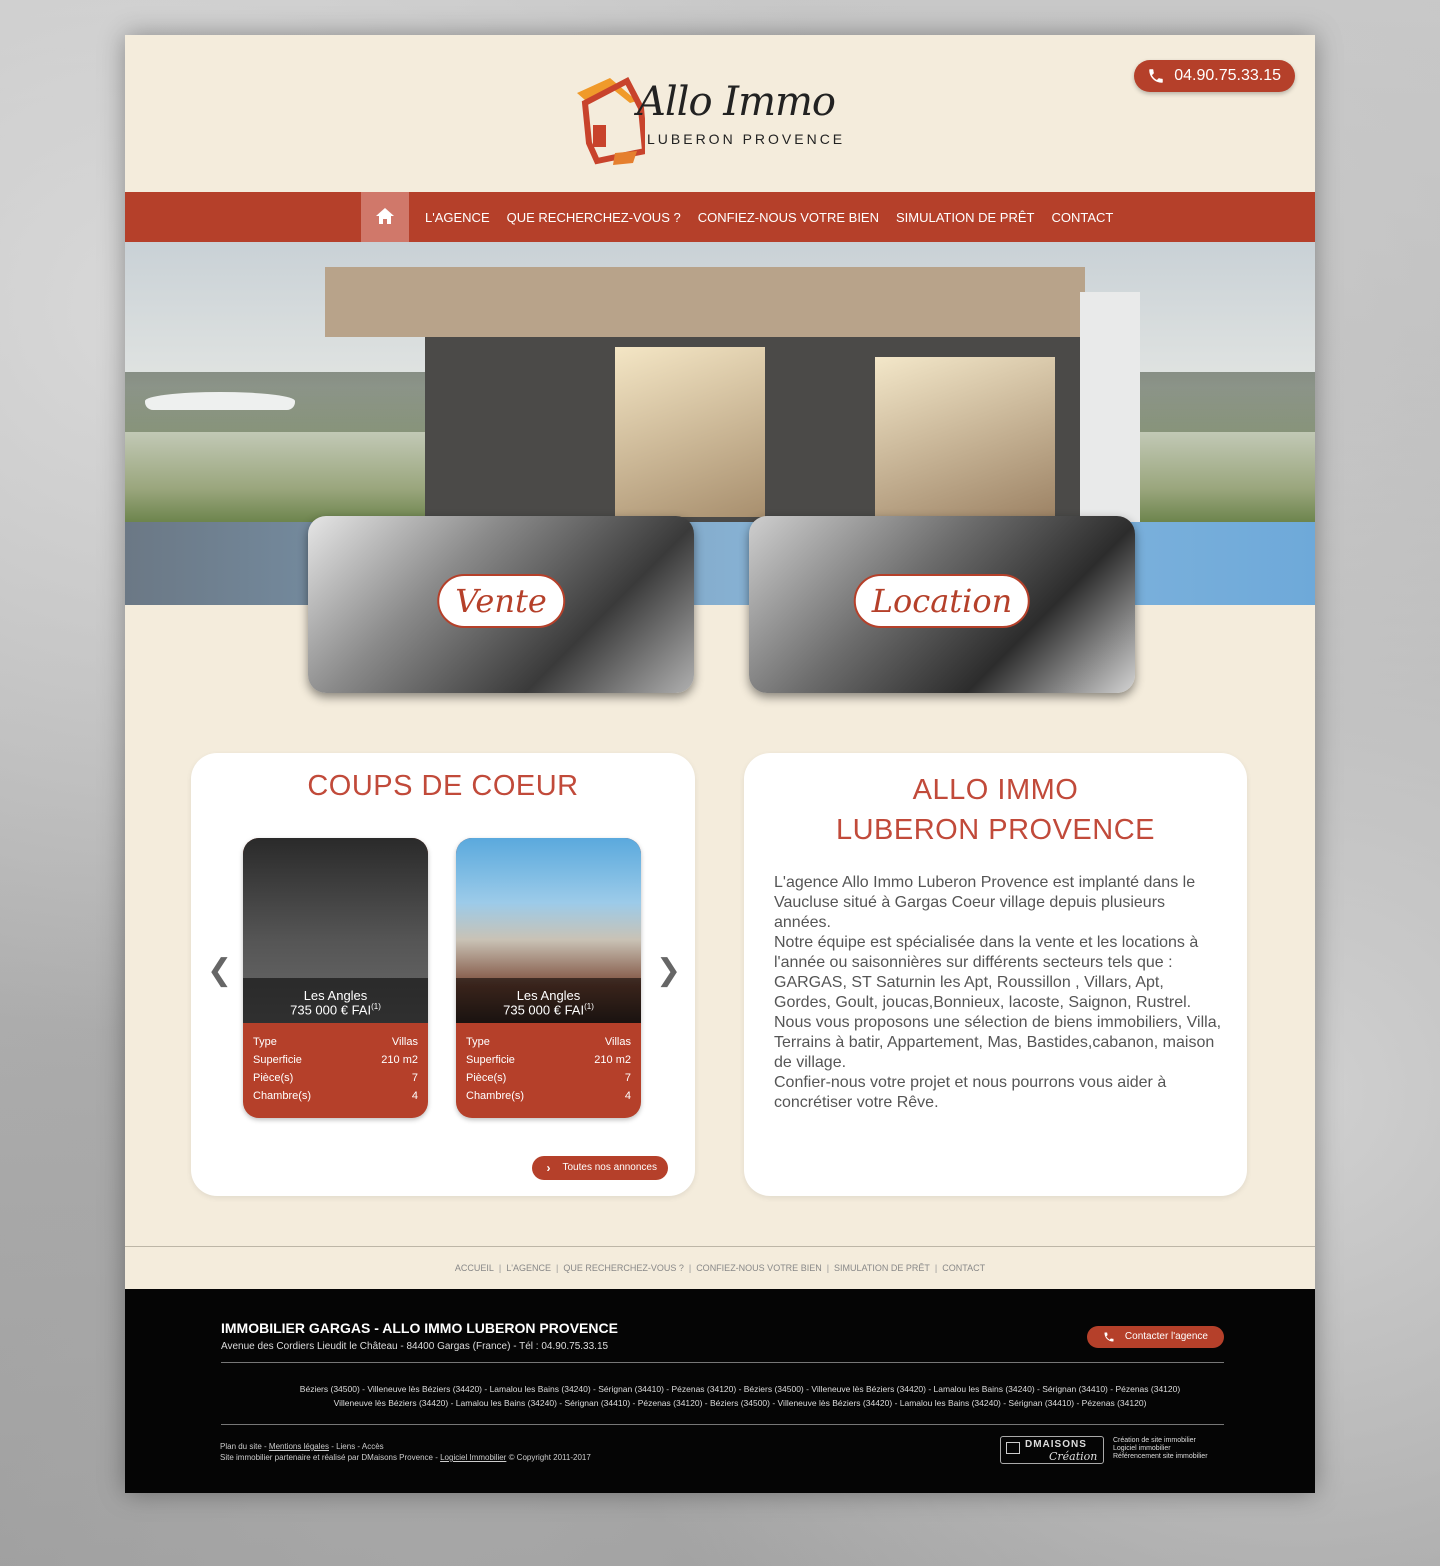 The width and height of the screenshot is (1440, 1566). Describe the element at coordinates (1227, 75) in the screenshot. I see `phone-number: 04.90.75.33.15` at that location.